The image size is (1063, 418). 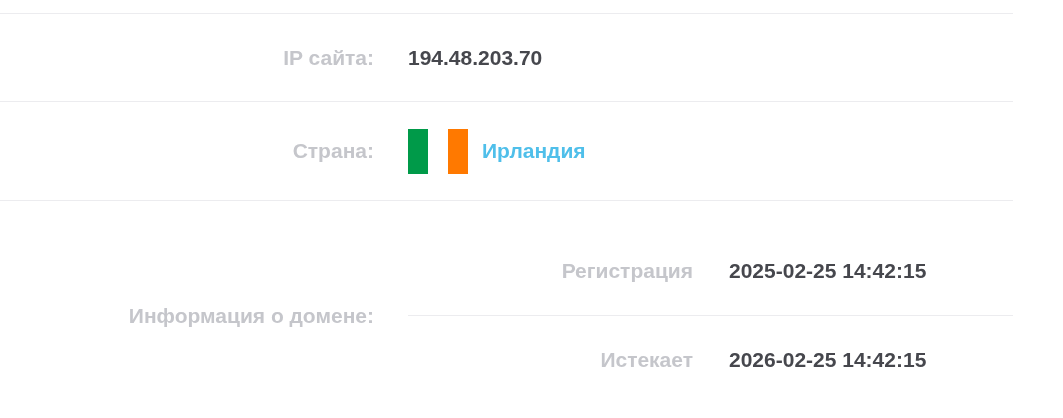 I want to click on field-label: Информация о домене:, so click(x=251, y=315).